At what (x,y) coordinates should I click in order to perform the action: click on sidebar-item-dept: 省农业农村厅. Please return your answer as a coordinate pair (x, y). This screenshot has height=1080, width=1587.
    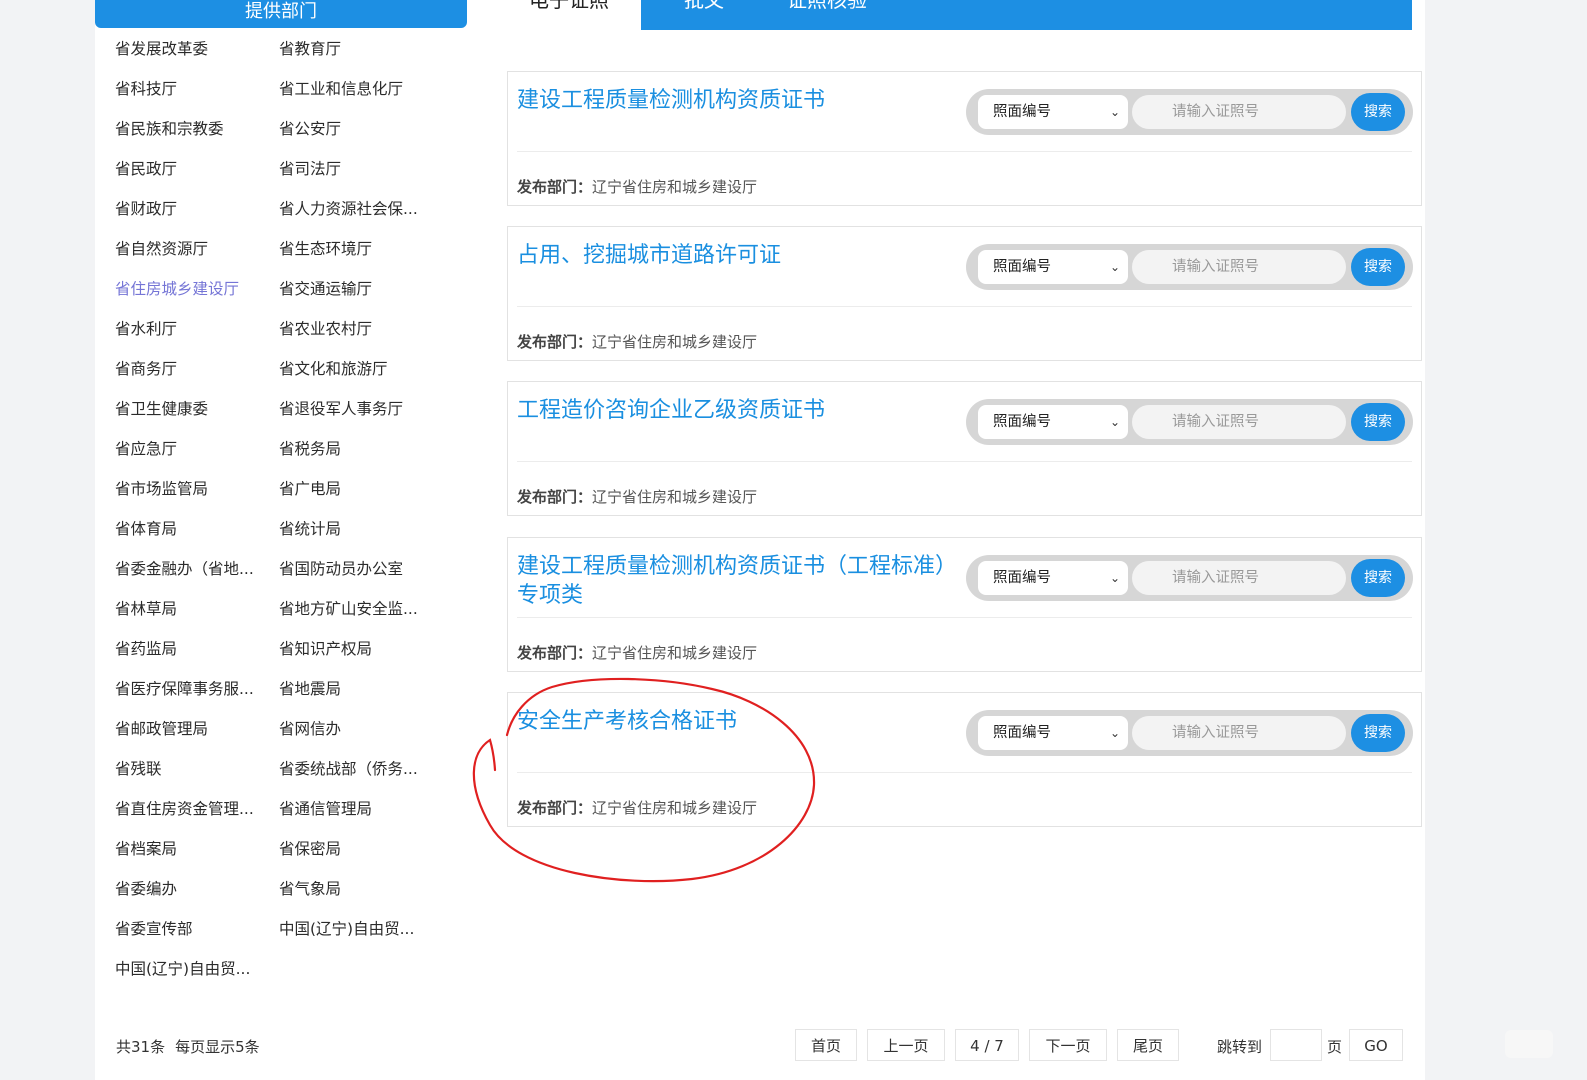
    Looking at the image, I should click on (325, 329).